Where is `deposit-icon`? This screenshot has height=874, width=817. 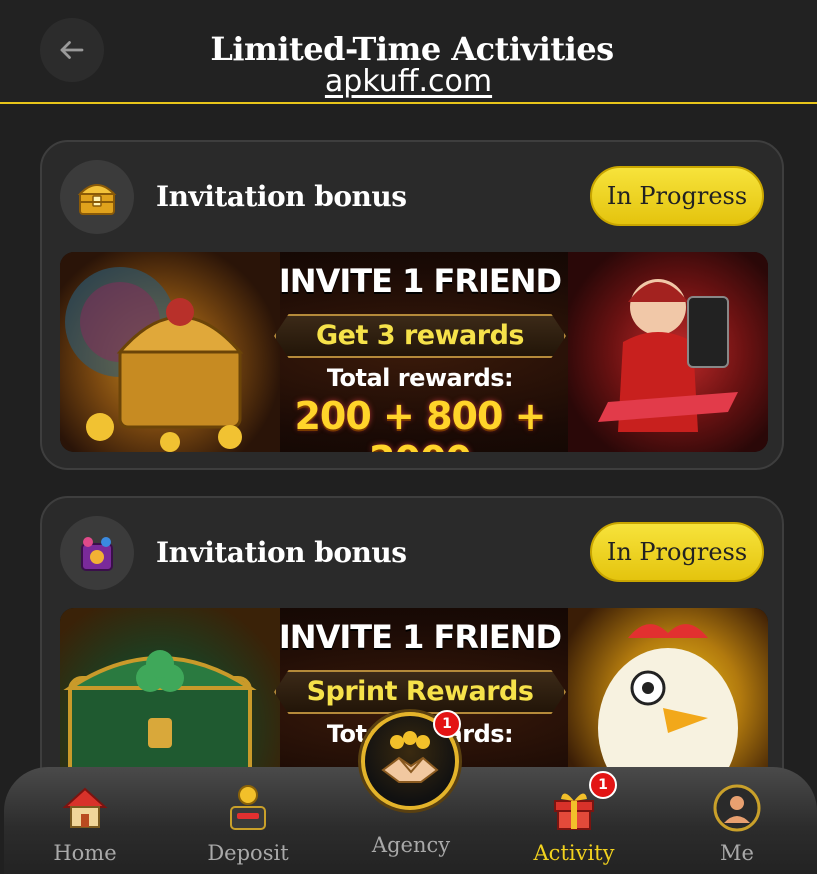
deposit-icon is located at coordinates (248, 808).